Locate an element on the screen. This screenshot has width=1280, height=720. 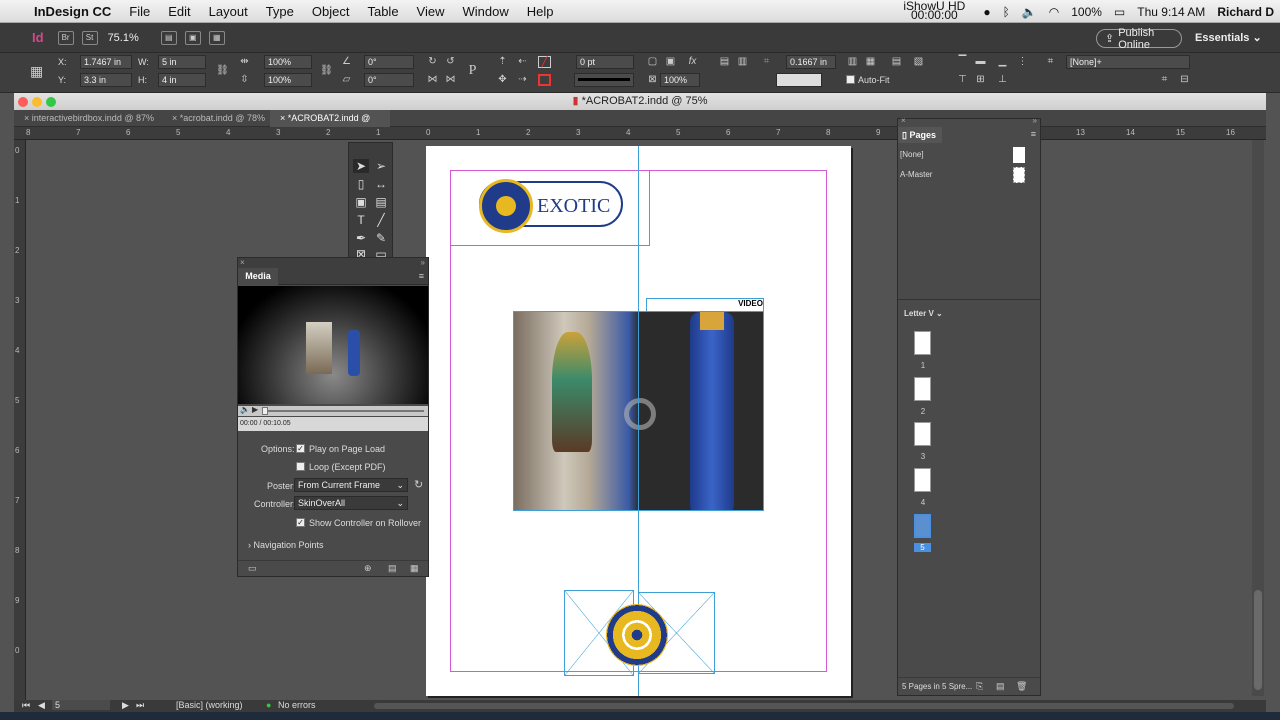
scrubber-thumb is located at coordinates (265, 411).